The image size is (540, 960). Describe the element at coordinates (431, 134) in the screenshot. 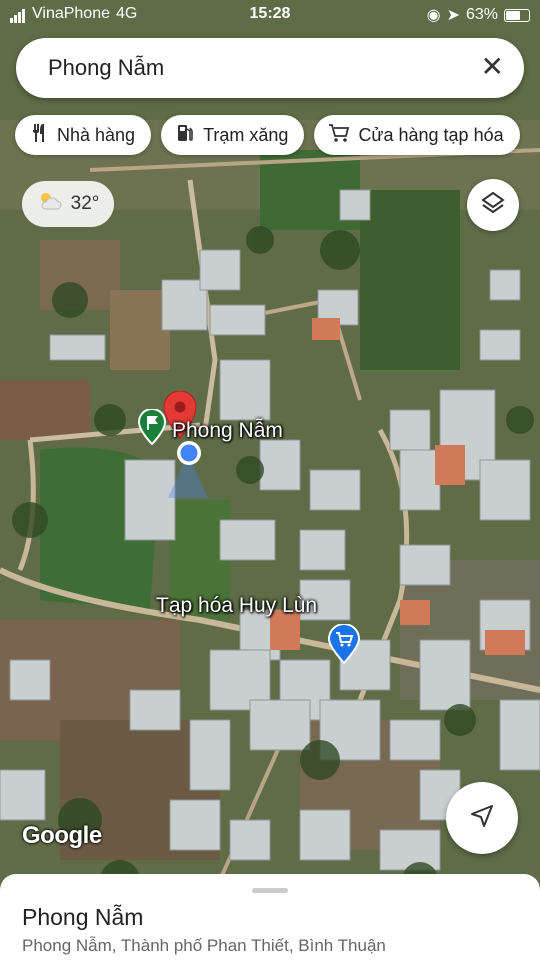

I see `chip-label: Cửa hàng tạp hóa` at that location.